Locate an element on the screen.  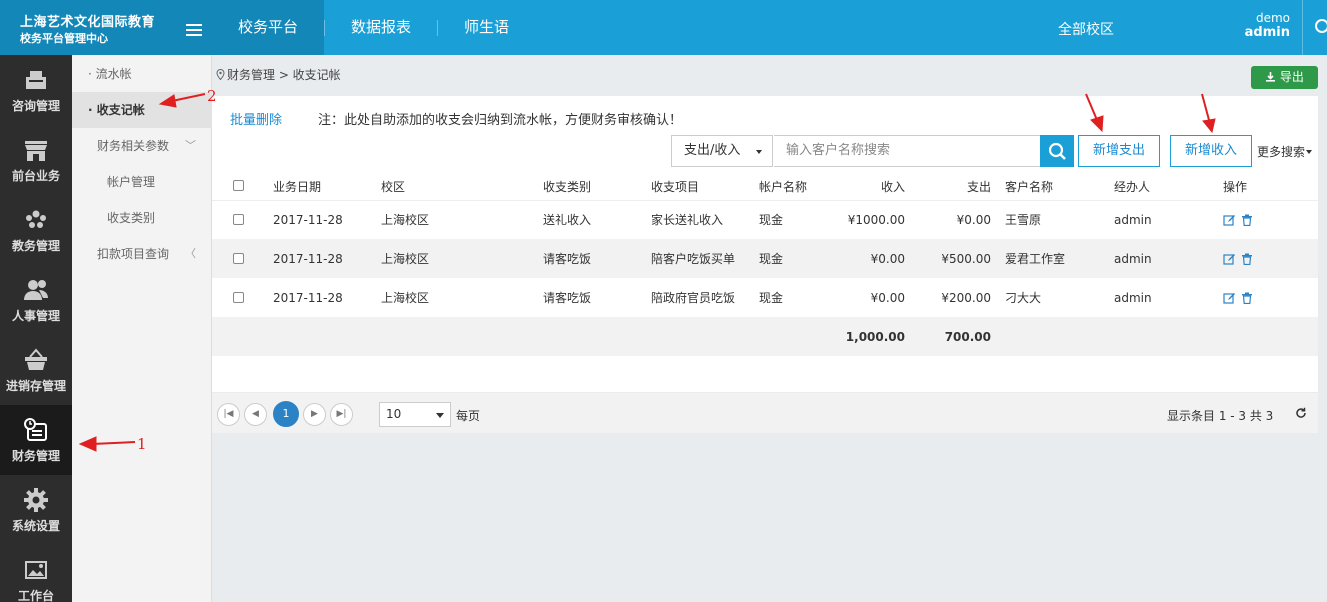
type-filter-value: 支出/收入 is located at coordinates (712, 150).